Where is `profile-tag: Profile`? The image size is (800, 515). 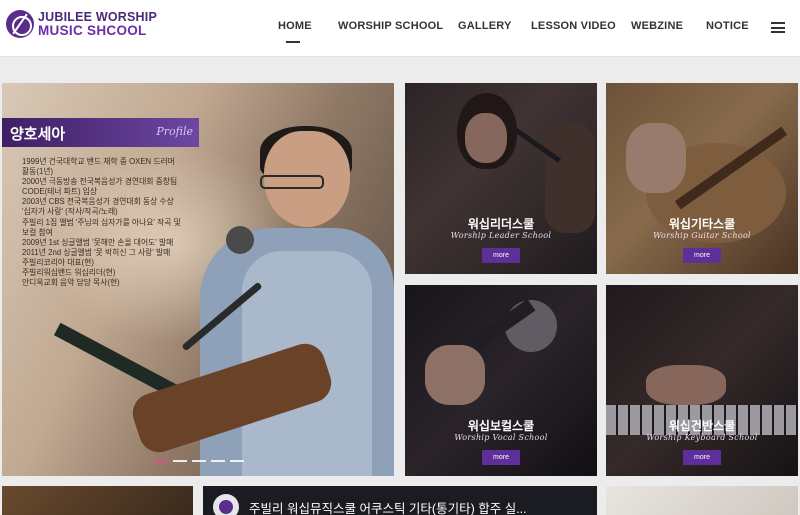 profile-tag: Profile is located at coordinates (174, 131).